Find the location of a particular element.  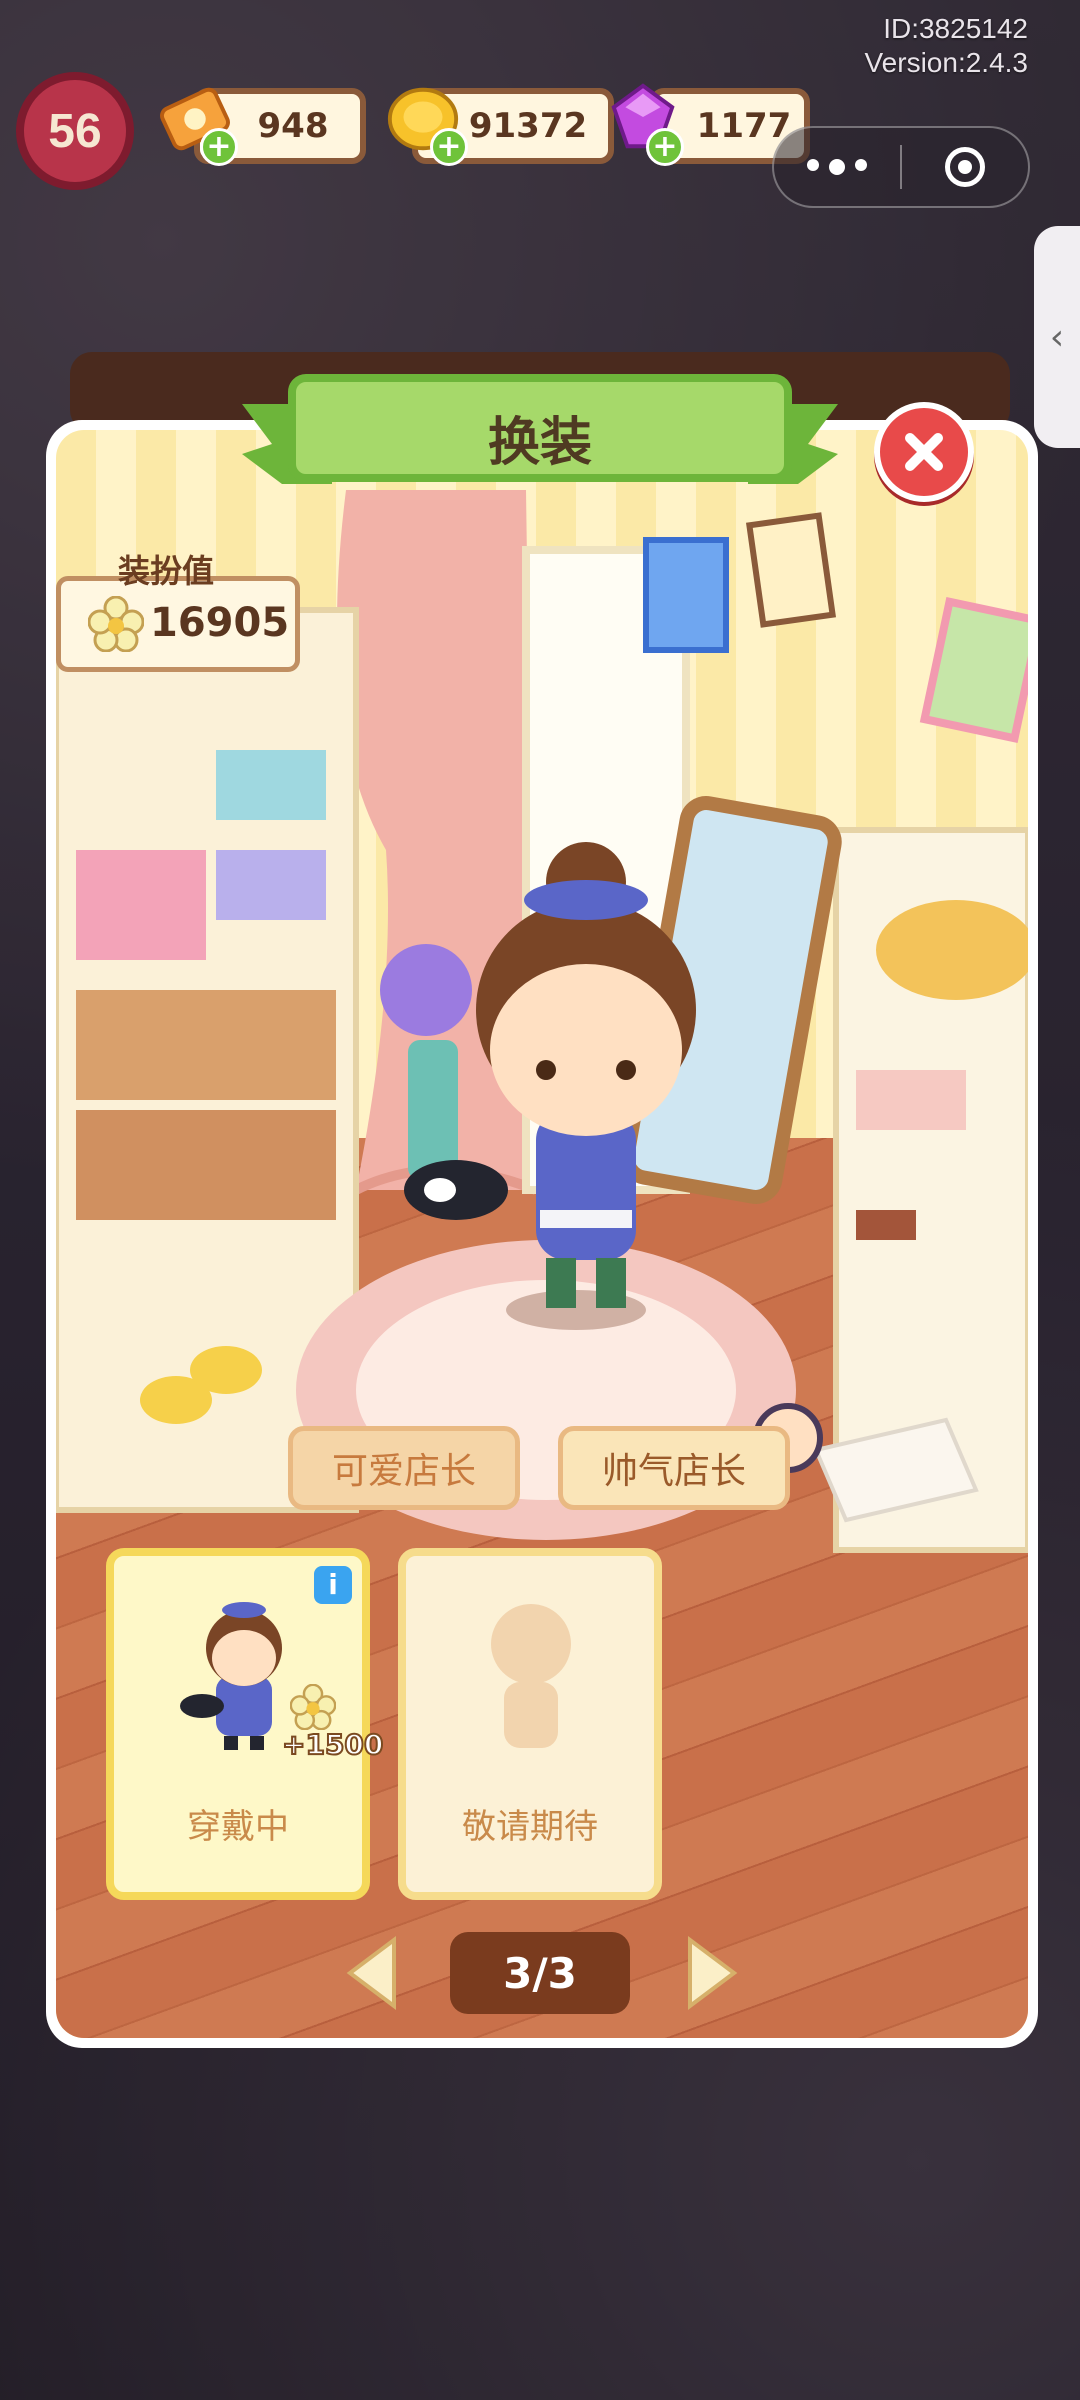

tab-cool-manager: 帅气店长 is located at coordinates (674, 1468).